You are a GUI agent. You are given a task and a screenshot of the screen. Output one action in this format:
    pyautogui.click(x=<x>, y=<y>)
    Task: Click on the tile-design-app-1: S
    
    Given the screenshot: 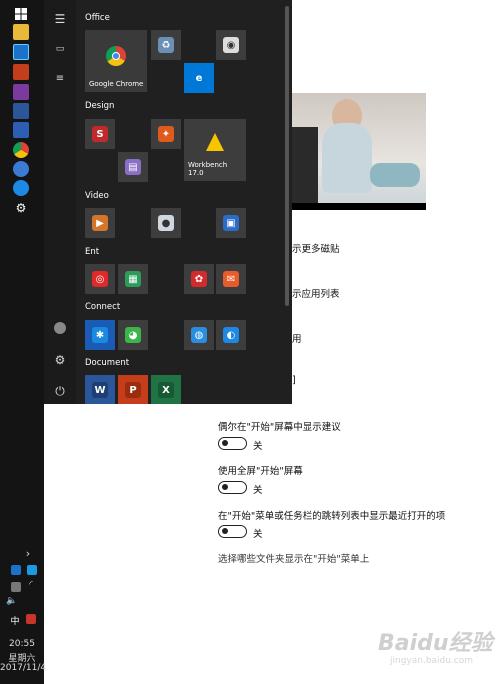 What is the action you would take?
    pyautogui.click(x=100, y=134)
    